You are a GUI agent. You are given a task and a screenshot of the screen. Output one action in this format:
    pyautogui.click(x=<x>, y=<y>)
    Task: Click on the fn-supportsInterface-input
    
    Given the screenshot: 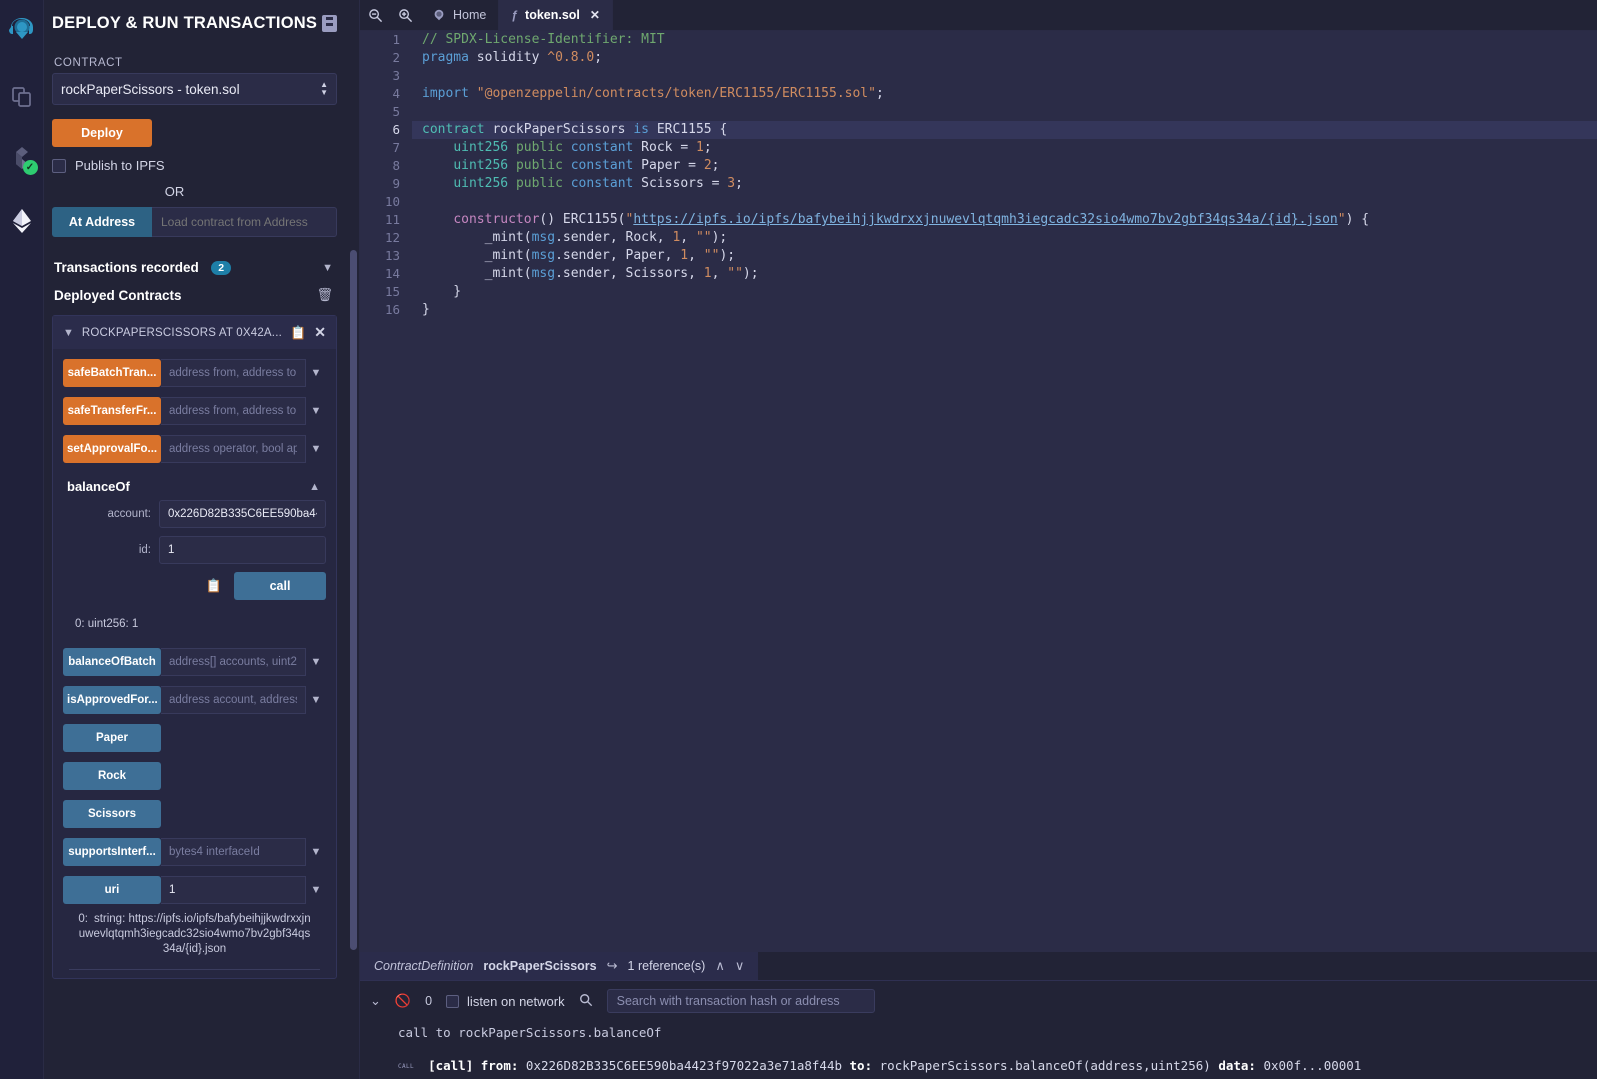 What is the action you would take?
    pyautogui.click(x=233, y=852)
    